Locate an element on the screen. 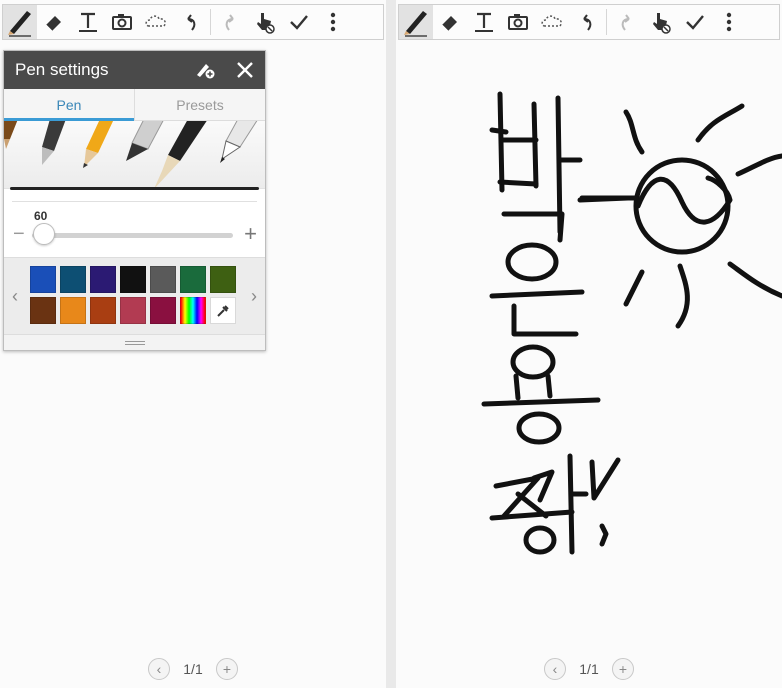 Image resolution: width=782 pixels, height=688 pixels. color-palette: ‹ › is located at coordinates (134, 296).